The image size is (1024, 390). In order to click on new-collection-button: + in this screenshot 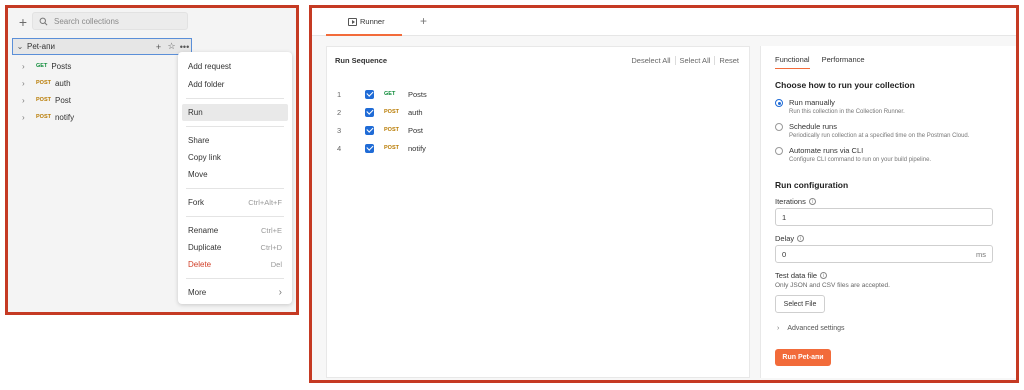, I will do `click(23, 22)`.